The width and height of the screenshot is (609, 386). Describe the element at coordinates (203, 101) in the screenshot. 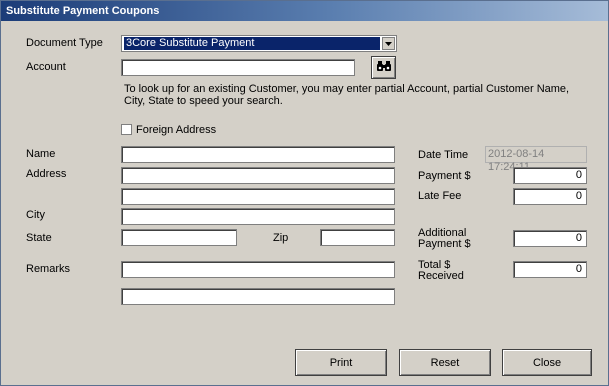

I see `help-text-line2: City, State to speed your search.` at that location.